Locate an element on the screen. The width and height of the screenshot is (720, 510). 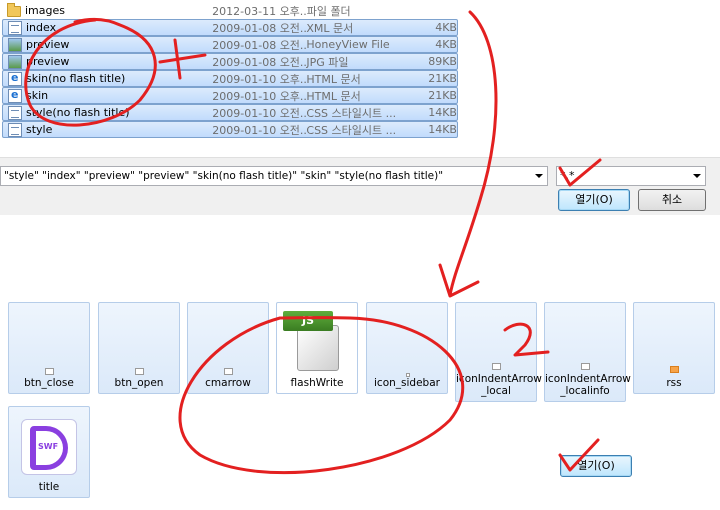
thumbnail-label: iconIndentArrow _local is located at coordinates (499, 385).